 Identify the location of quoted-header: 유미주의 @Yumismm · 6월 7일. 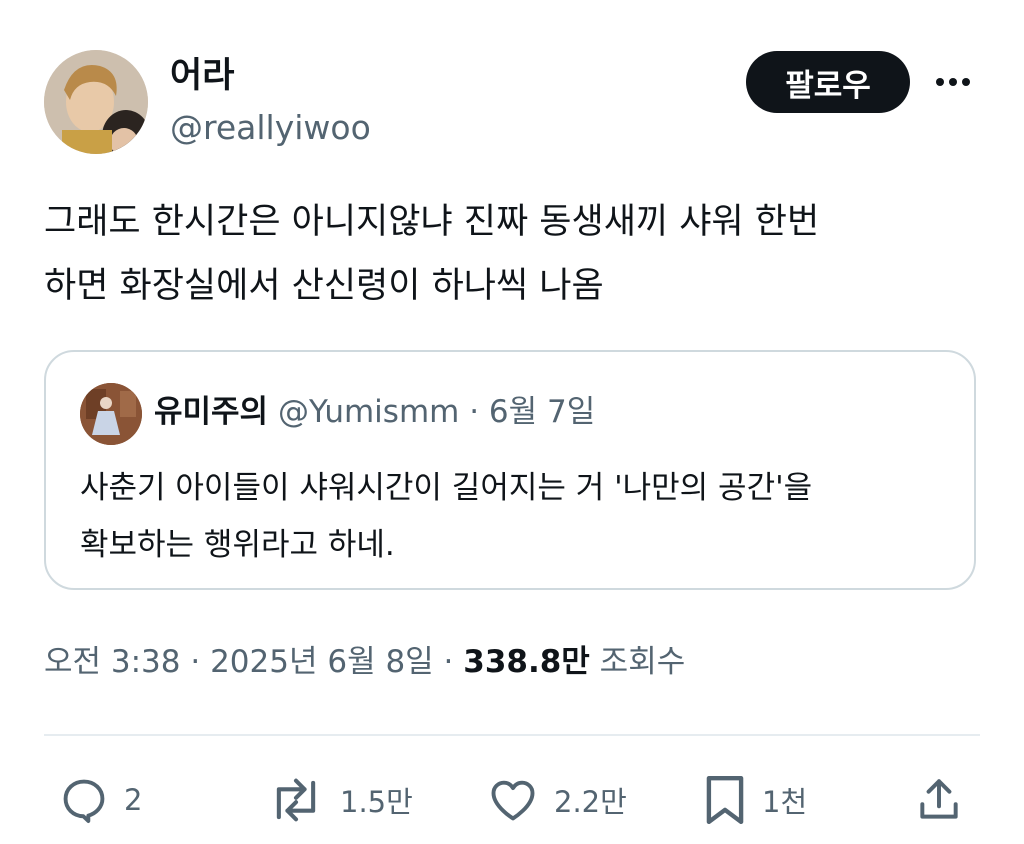
(374, 412).